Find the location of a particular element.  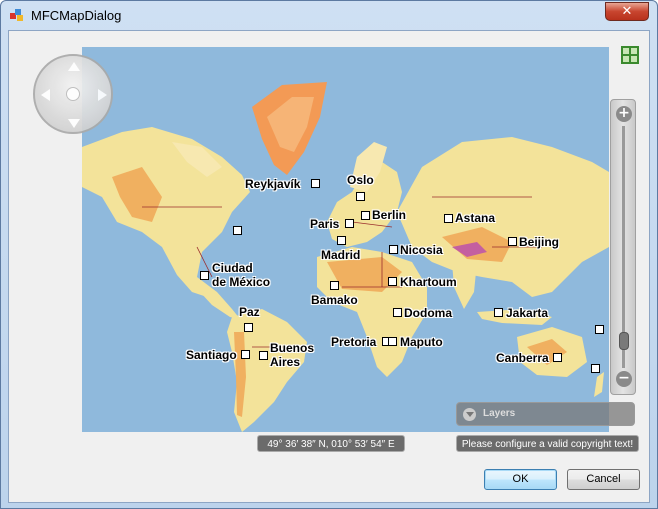

city-label-pretoria: Pretoria is located at coordinates (354, 342).